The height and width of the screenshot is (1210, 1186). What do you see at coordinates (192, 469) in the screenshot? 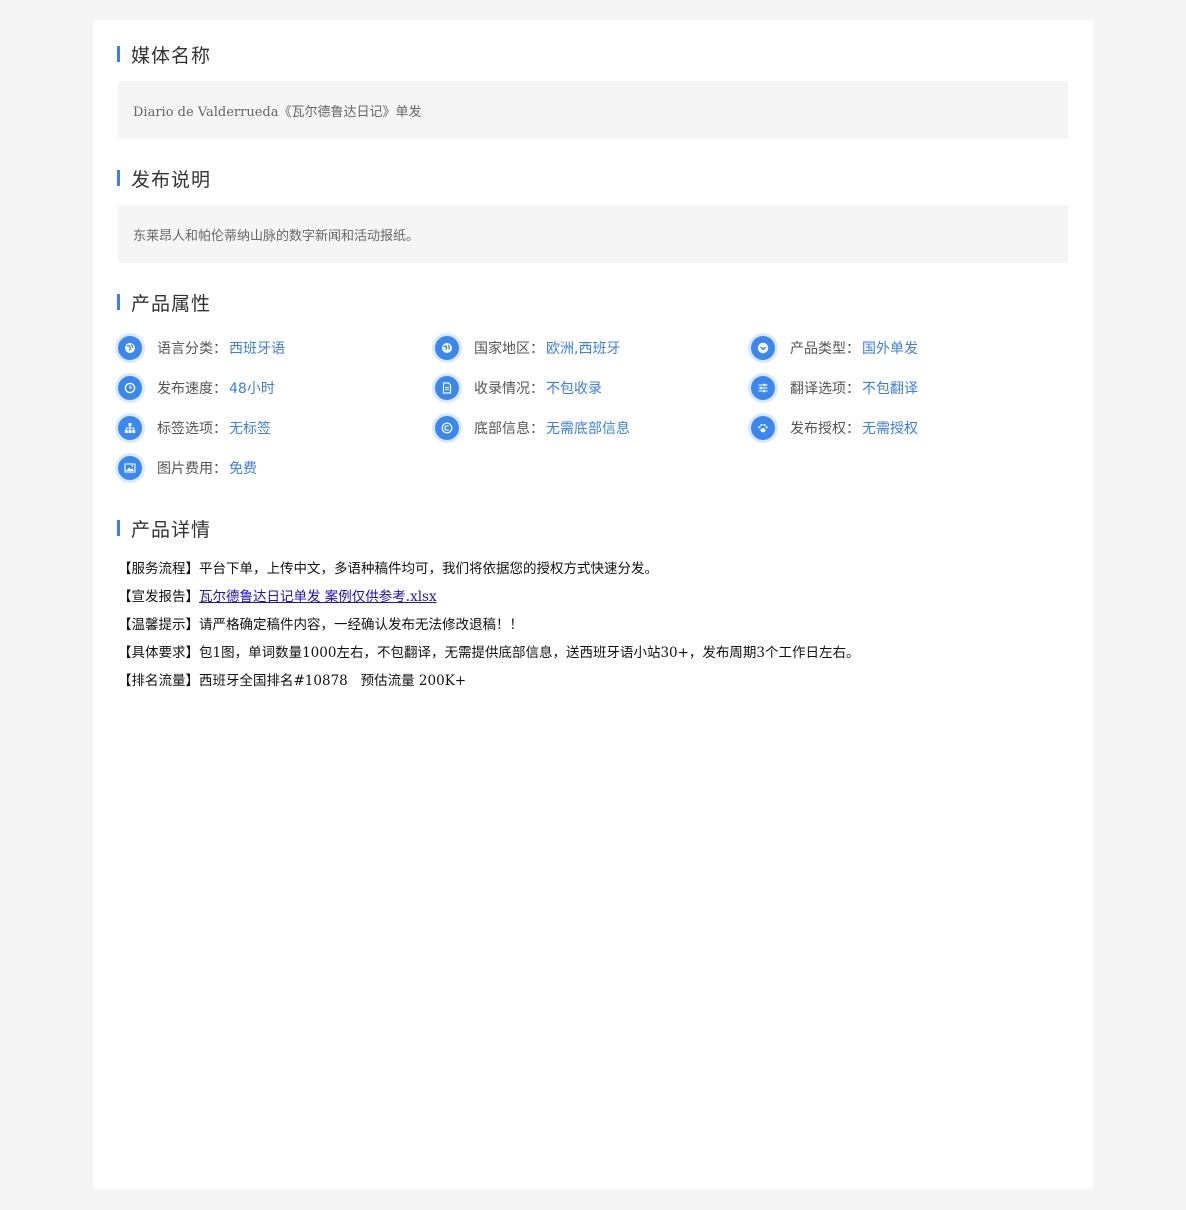
I see `attr-label: 图片费用：` at bounding box center [192, 469].